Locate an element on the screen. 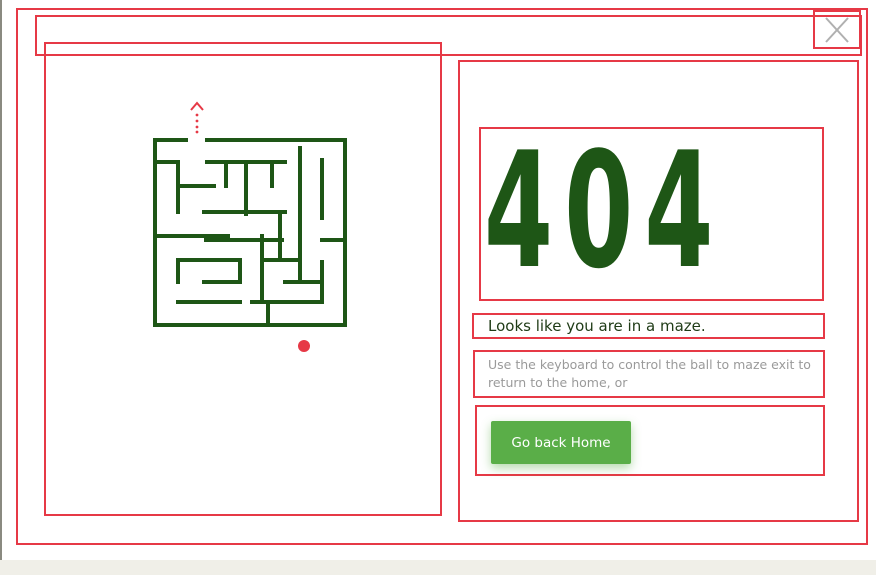  close-icon is located at coordinates (837, 29).